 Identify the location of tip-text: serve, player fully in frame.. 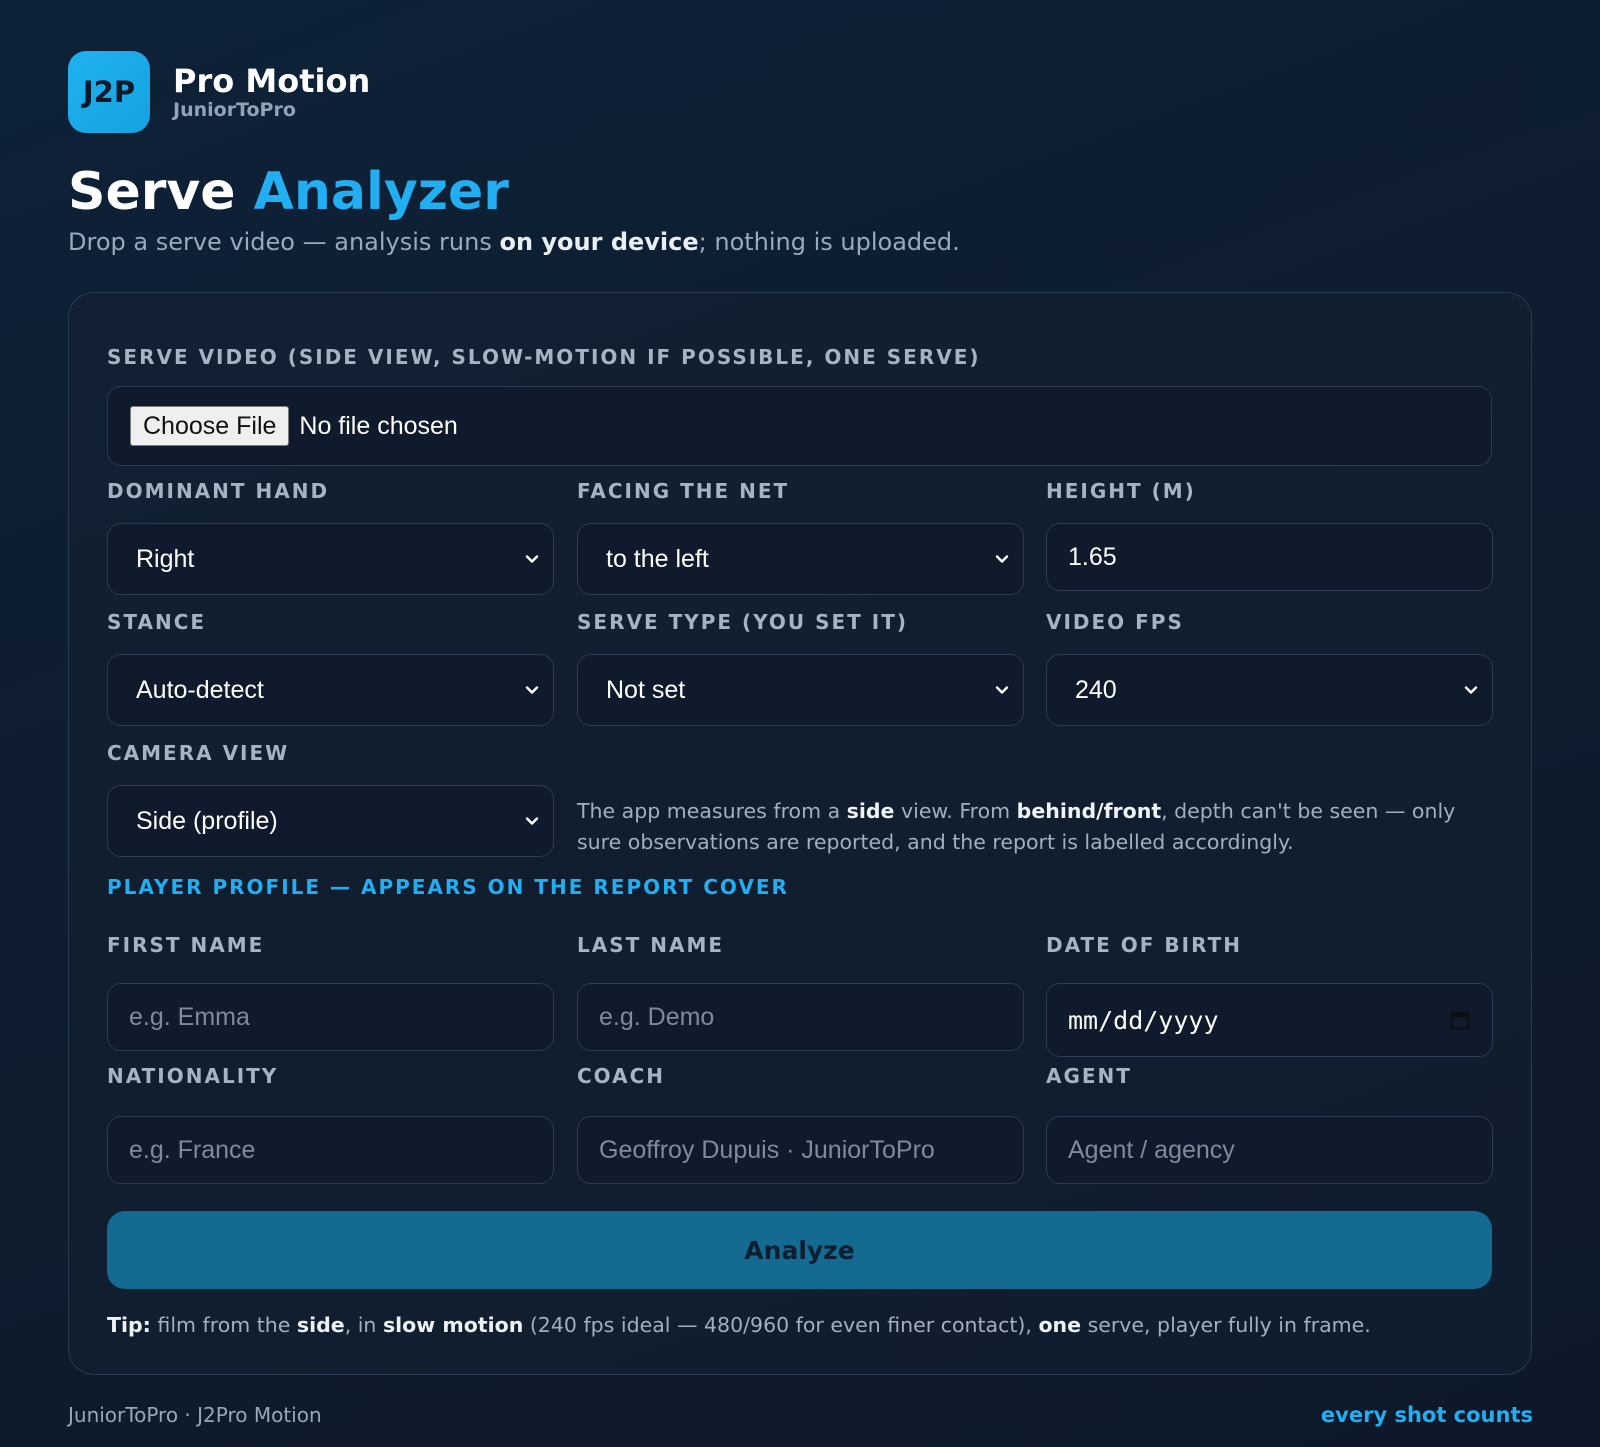
(1226, 1325).